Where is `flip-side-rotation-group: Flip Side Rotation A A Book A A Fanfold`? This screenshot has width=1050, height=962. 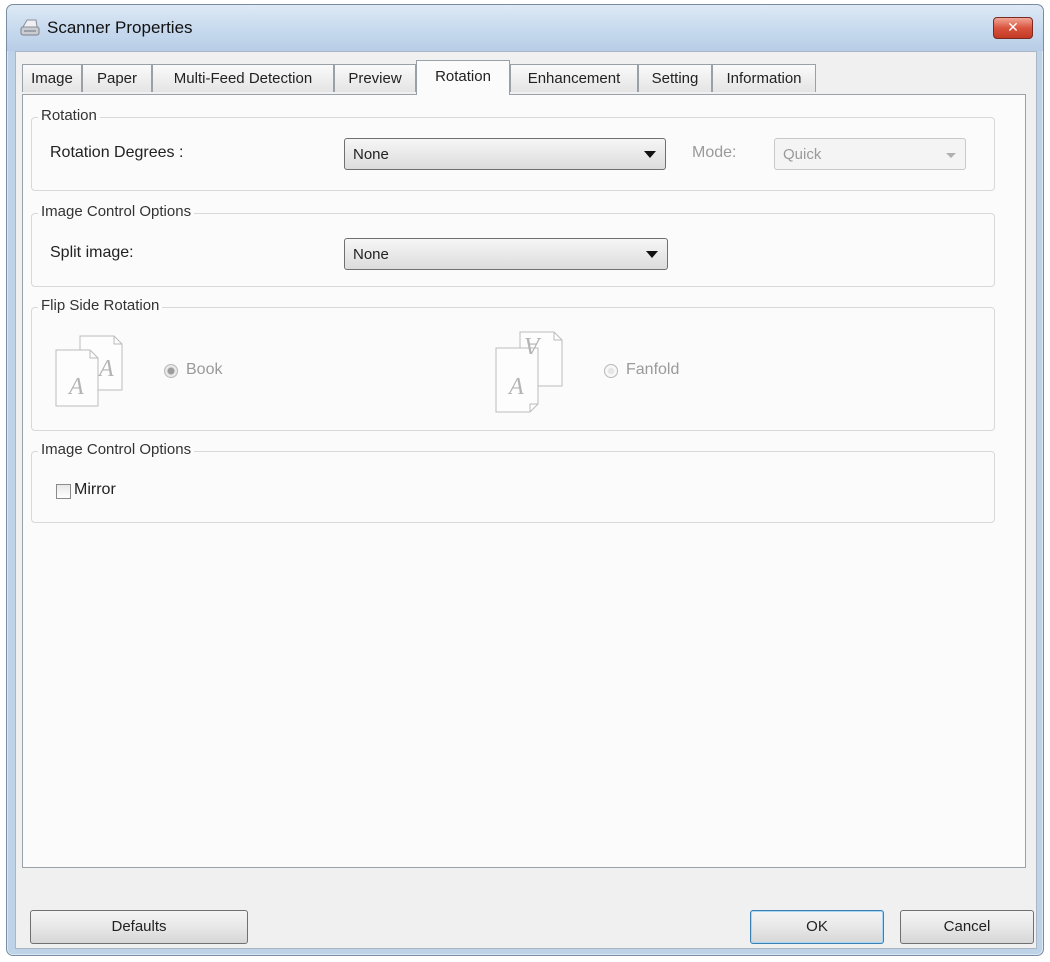 flip-side-rotation-group: Flip Side Rotation A A Book A A Fanfold is located at coordinates (513, 364).